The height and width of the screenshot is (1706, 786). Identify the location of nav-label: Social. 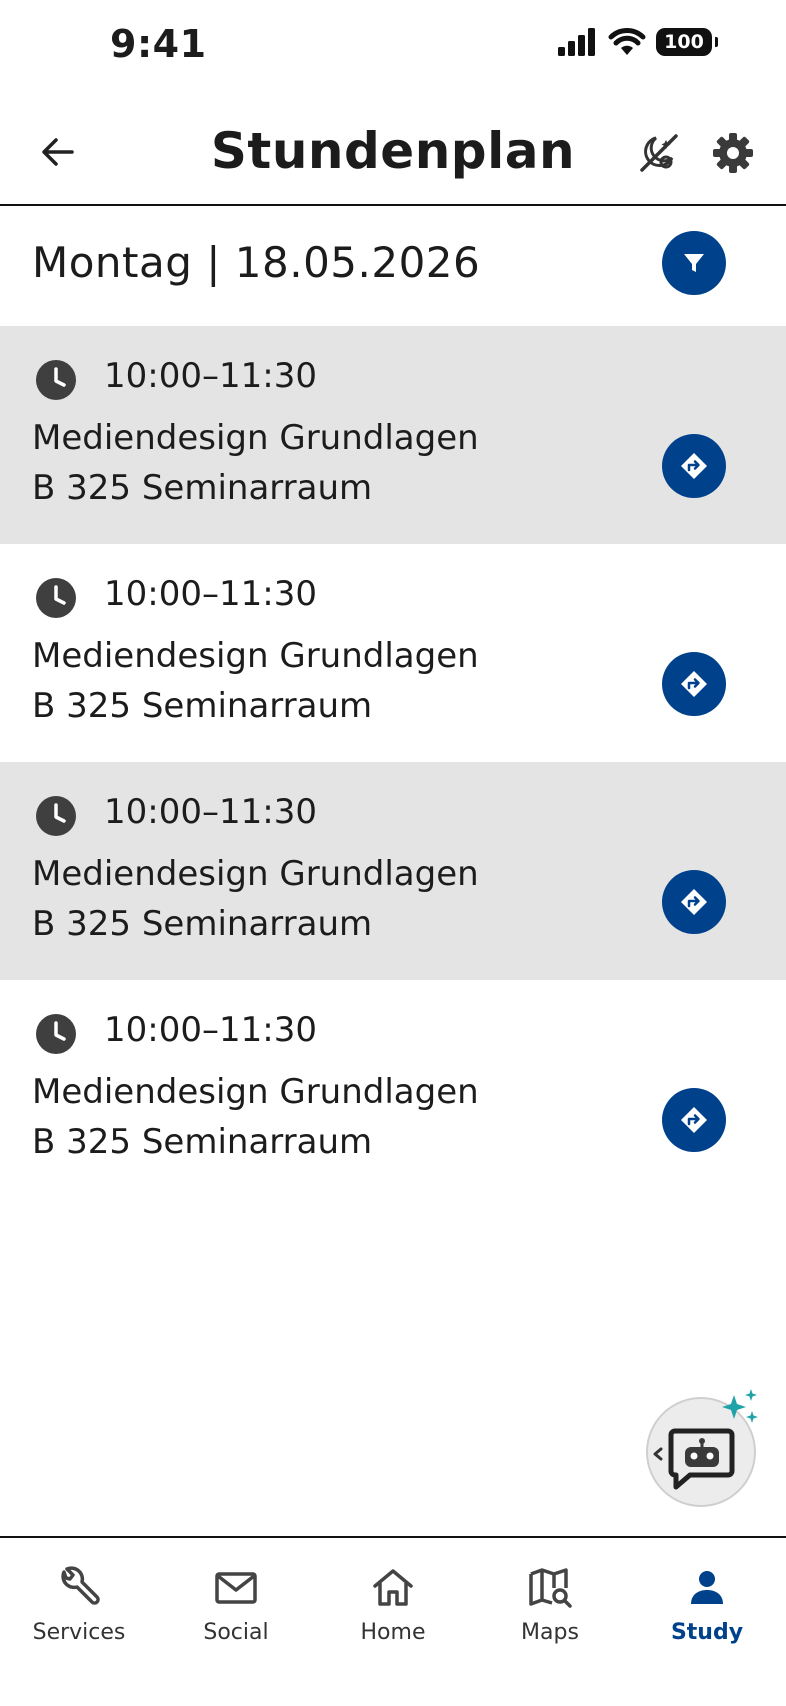
(236, 1632).